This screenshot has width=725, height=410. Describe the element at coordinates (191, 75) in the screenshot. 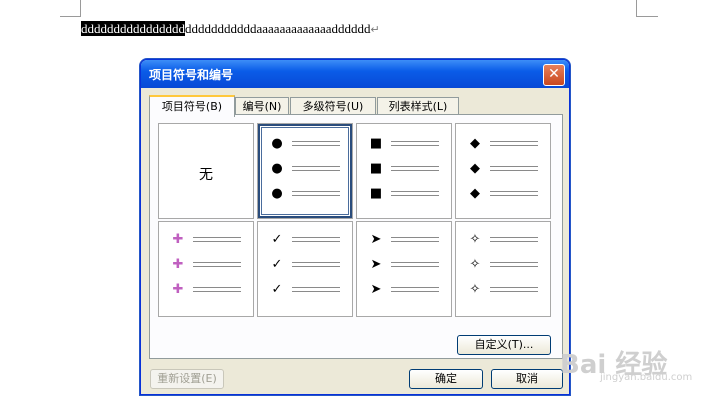

I see `dialog-title: 项目符号和编号` at that location.